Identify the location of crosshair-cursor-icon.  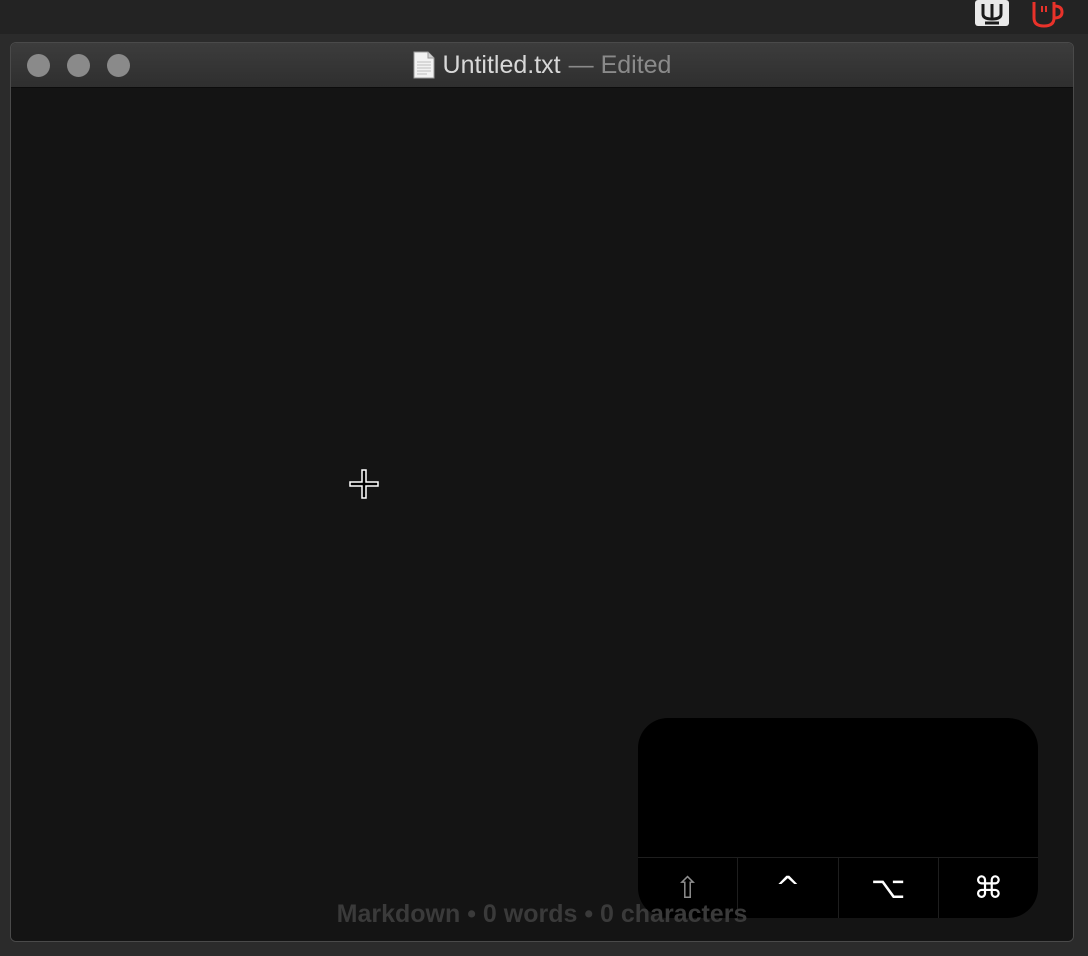
(364, 484).